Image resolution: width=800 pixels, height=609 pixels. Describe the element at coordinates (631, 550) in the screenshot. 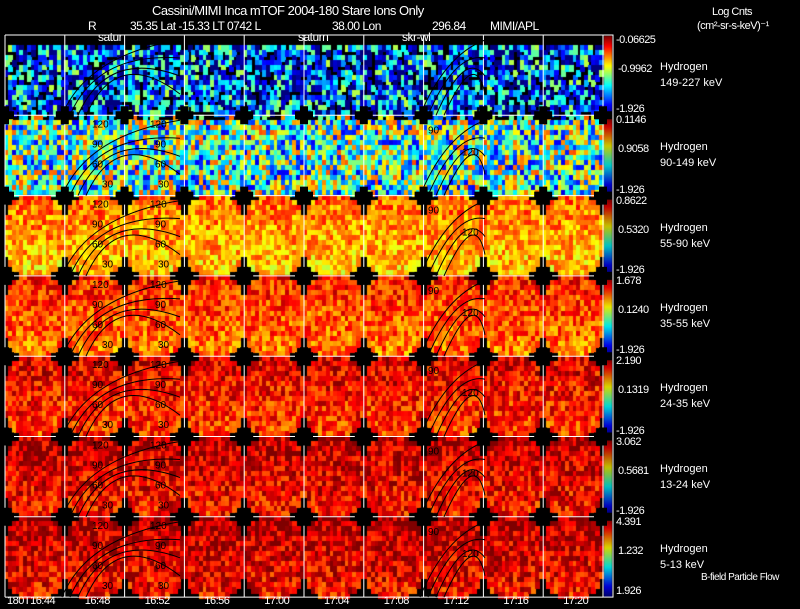

I see `colorbar-mid: 1.232` at that location.